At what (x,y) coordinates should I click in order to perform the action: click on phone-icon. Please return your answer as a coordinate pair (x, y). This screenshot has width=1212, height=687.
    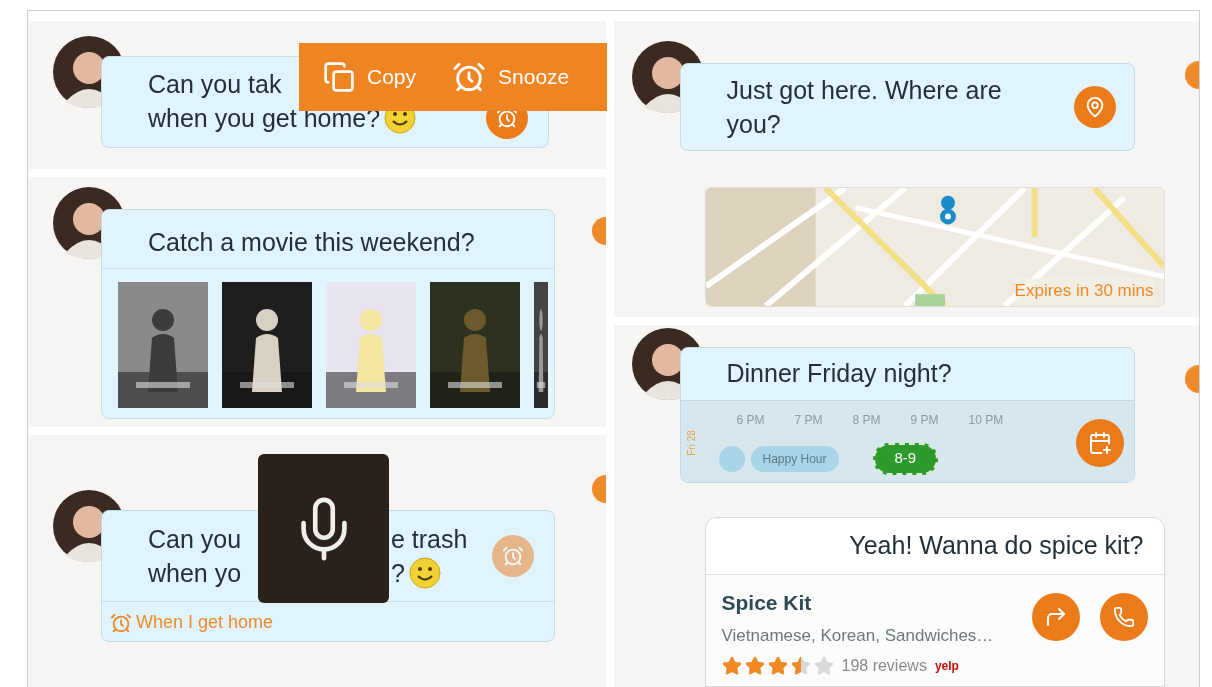
    Looking at the image, I should click on (1123, 617).